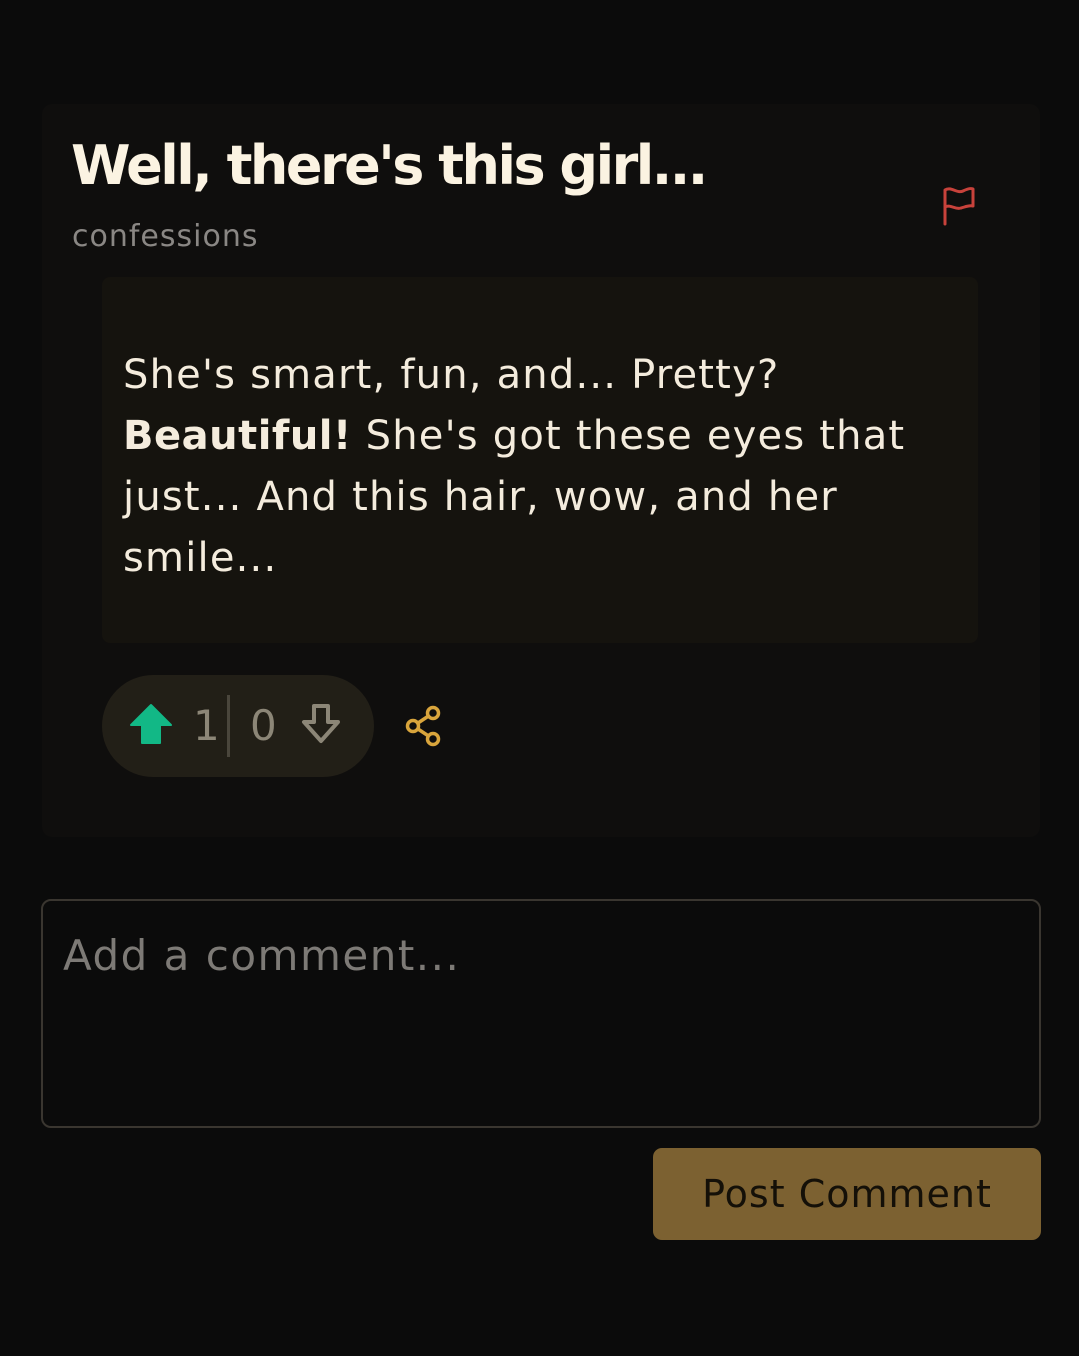 The width and height of the screenshot is (1079, 1356). I want to click on post-body-part1: She's smart, fun, and... Pretty?, so click(451, 375).